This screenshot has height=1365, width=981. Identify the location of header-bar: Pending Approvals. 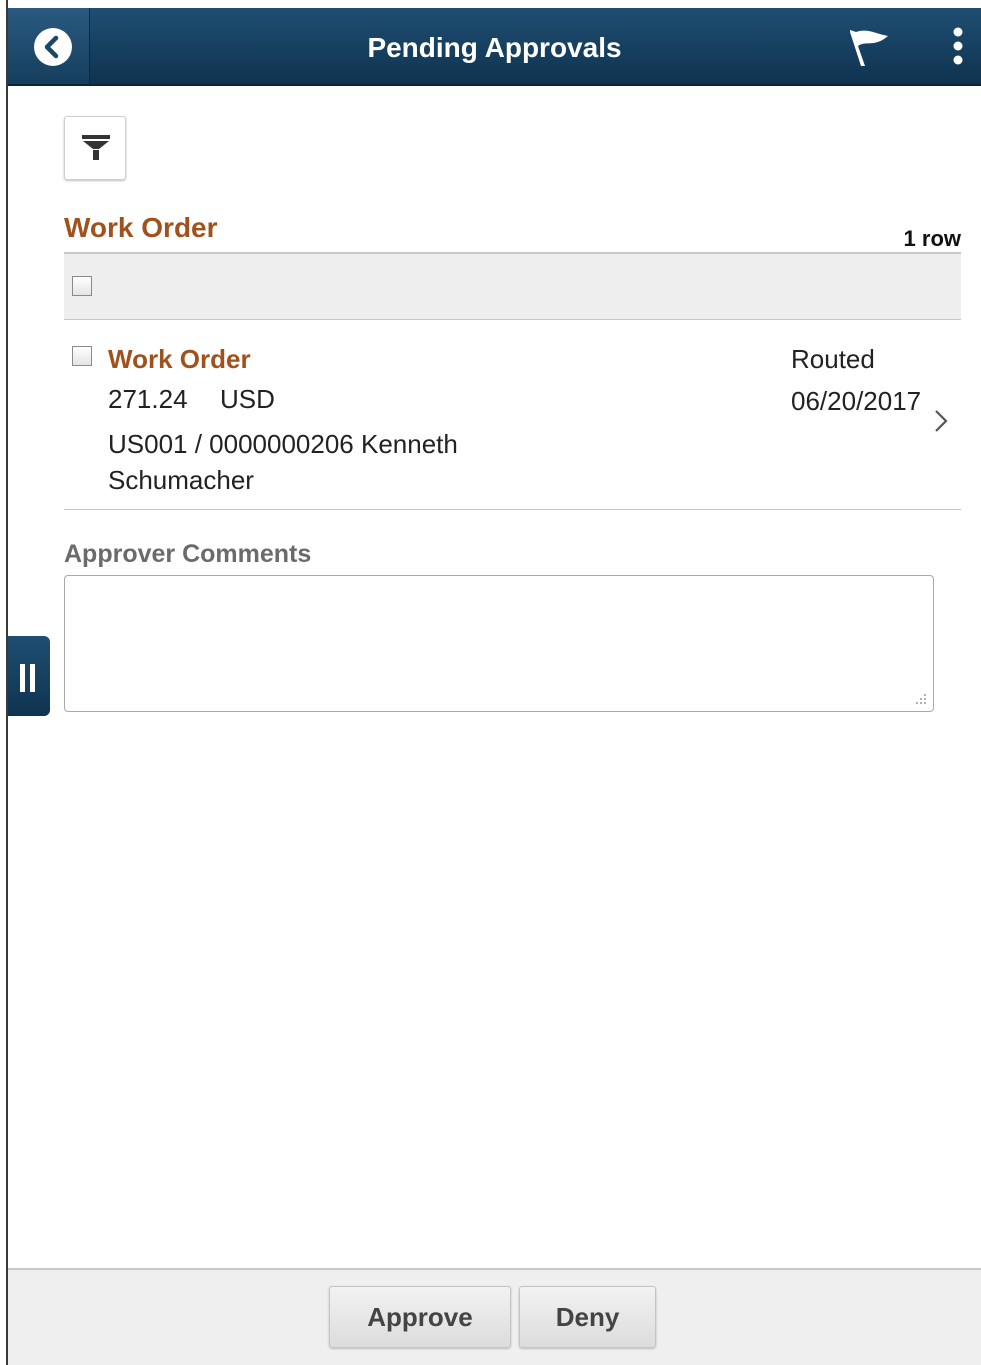
(494, 47).